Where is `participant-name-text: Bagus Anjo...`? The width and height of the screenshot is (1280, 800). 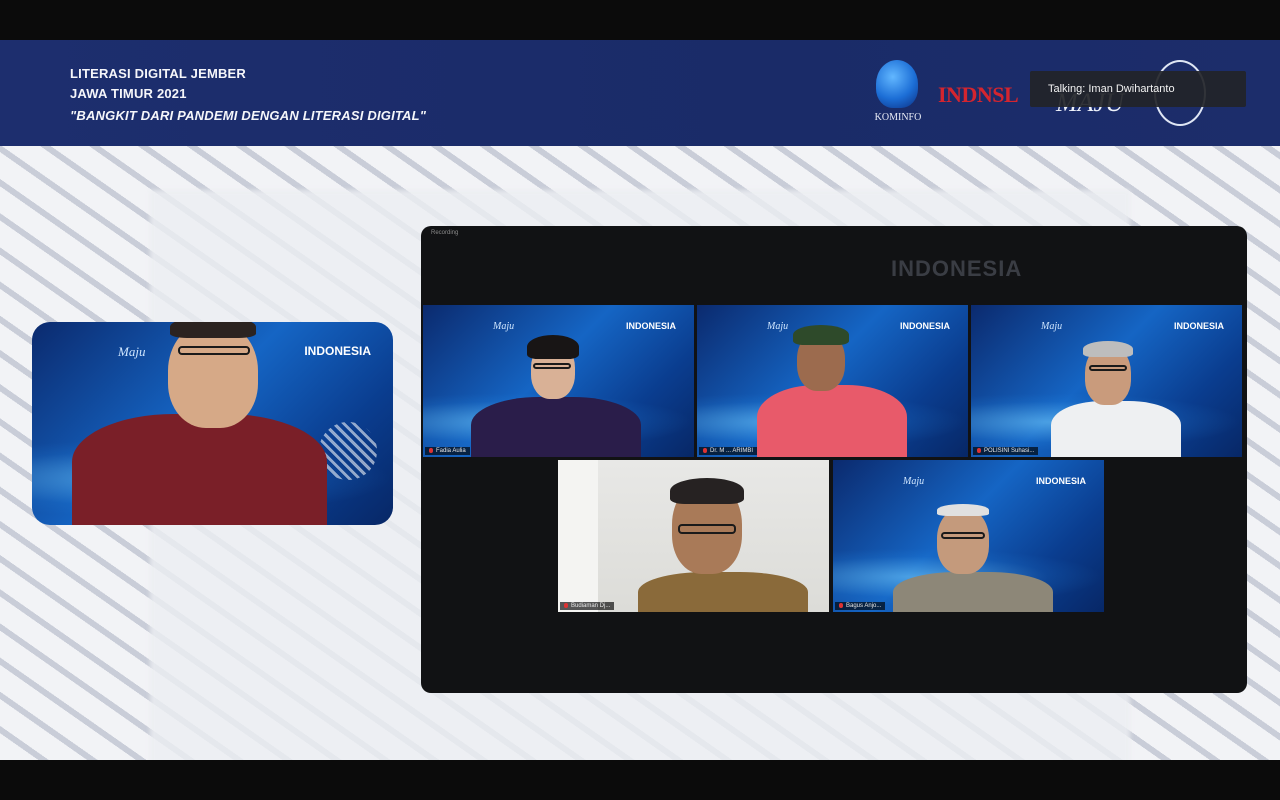
participant-name-text: Bagus Anjo... is located at coordinates (864, 606).